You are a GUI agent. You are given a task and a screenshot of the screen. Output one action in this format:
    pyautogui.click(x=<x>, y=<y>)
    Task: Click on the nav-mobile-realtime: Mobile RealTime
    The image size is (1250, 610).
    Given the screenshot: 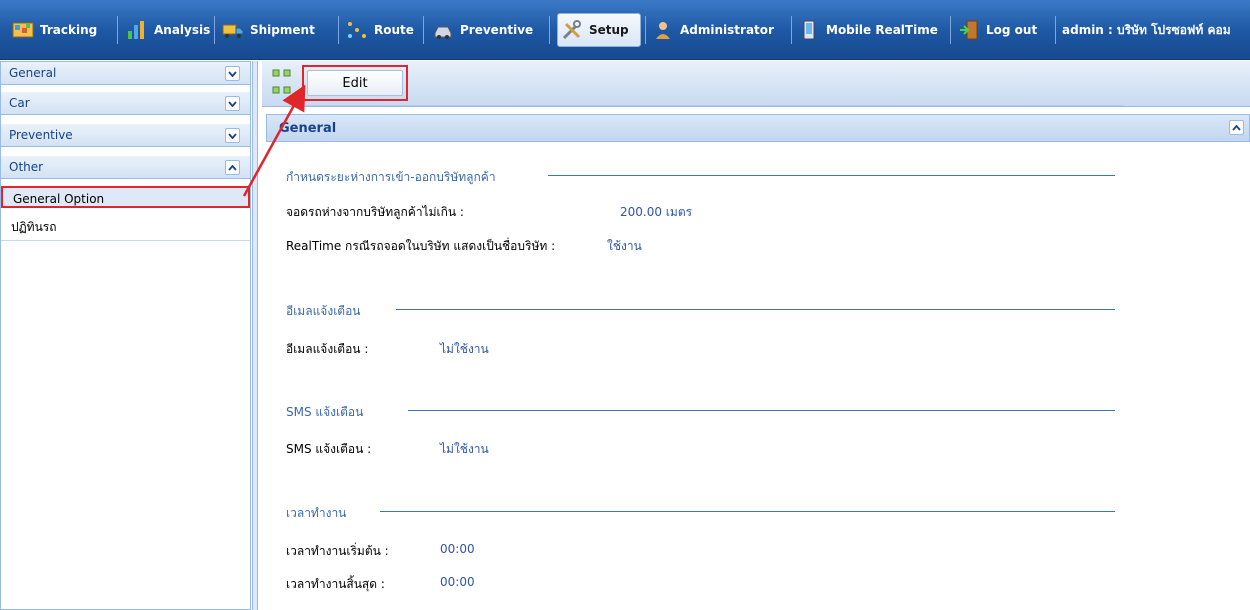 What is the action you would take?
    pyautogui.click(x=868, y=30)
    